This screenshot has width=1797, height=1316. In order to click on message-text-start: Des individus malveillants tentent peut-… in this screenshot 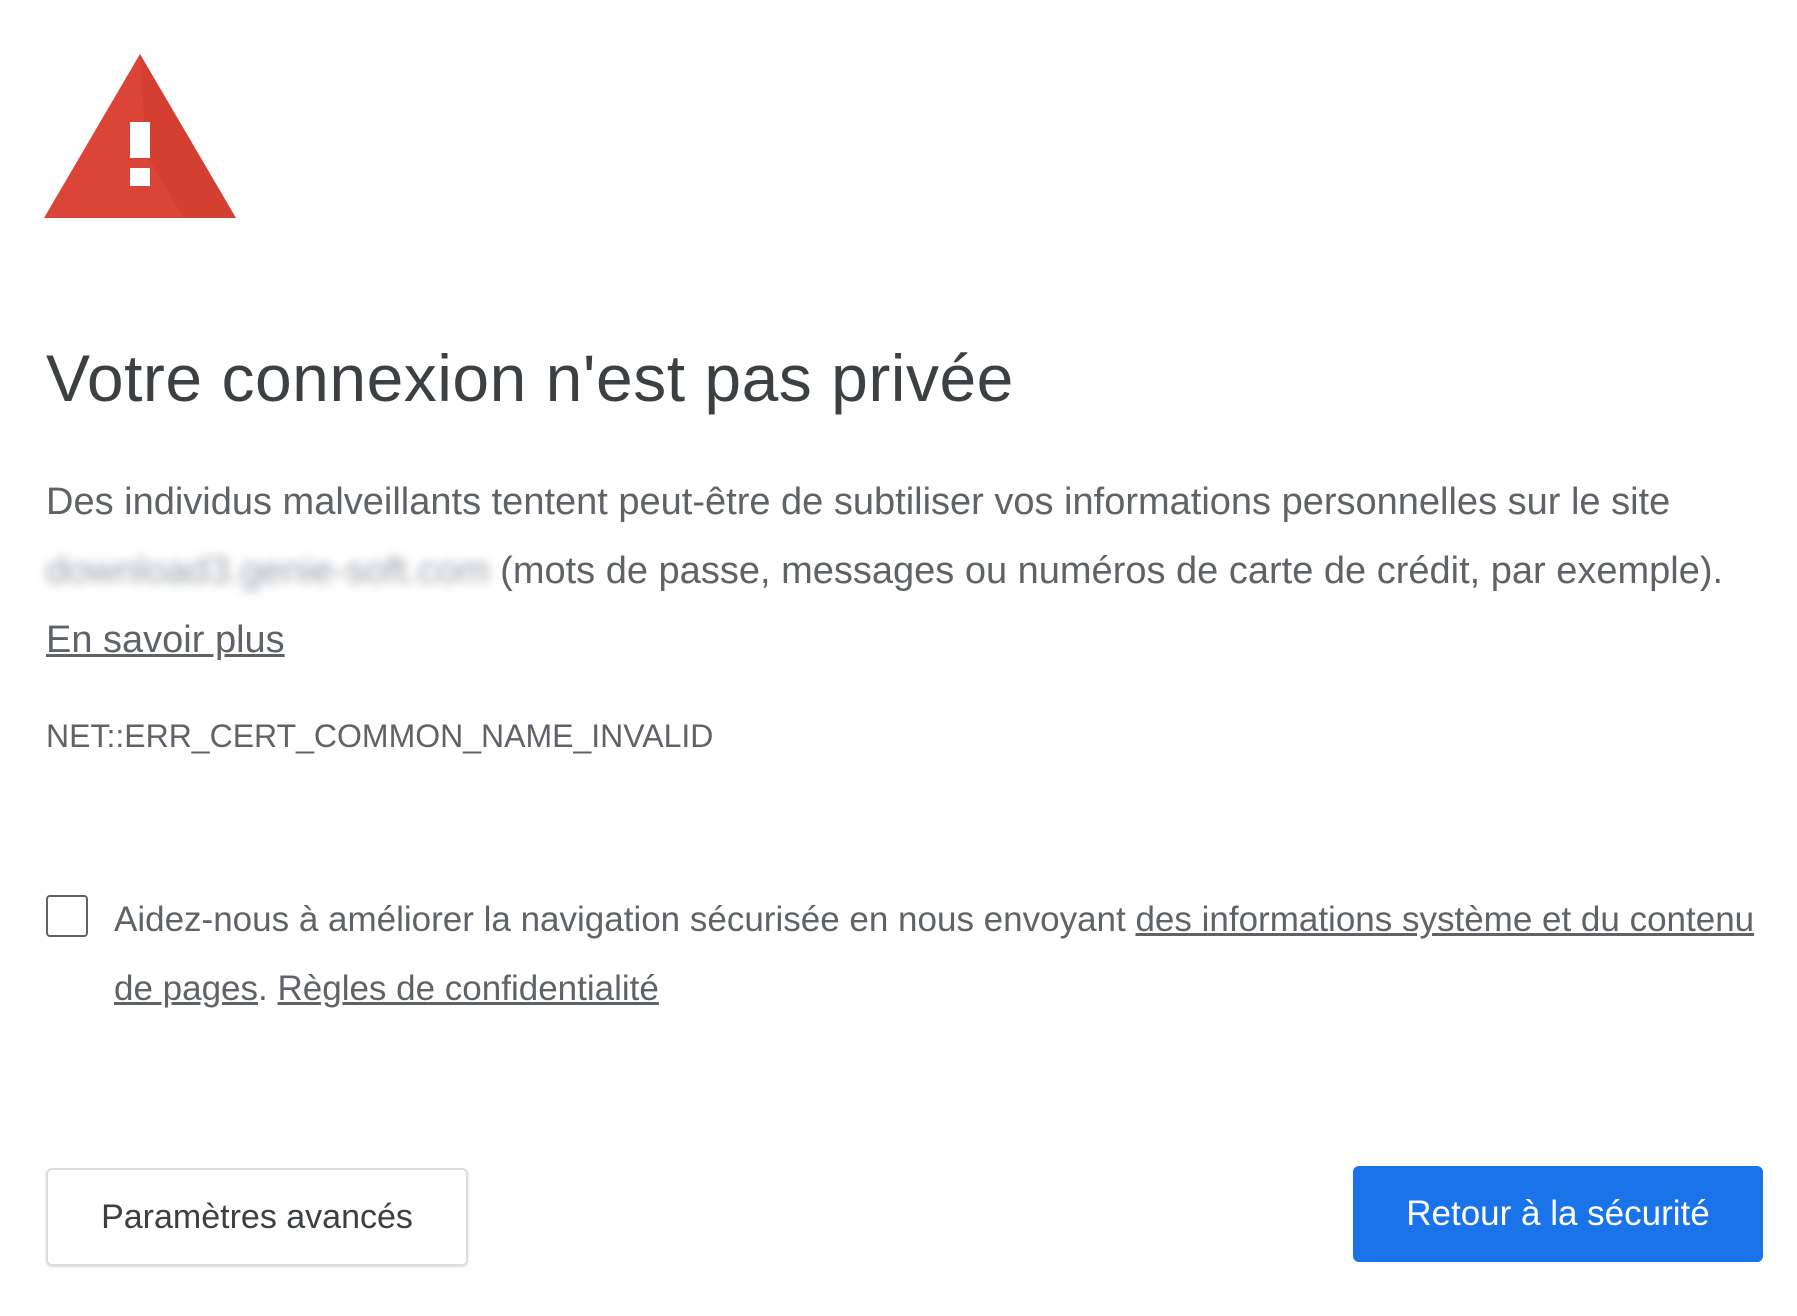, I will do `click(858, 502)`.